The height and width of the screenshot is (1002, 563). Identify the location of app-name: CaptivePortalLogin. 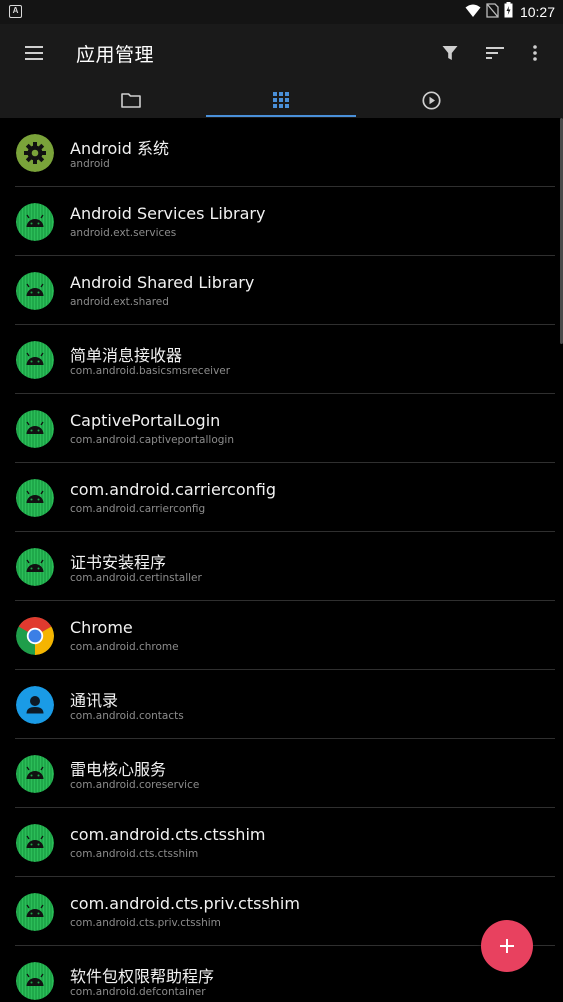
(145, 420).